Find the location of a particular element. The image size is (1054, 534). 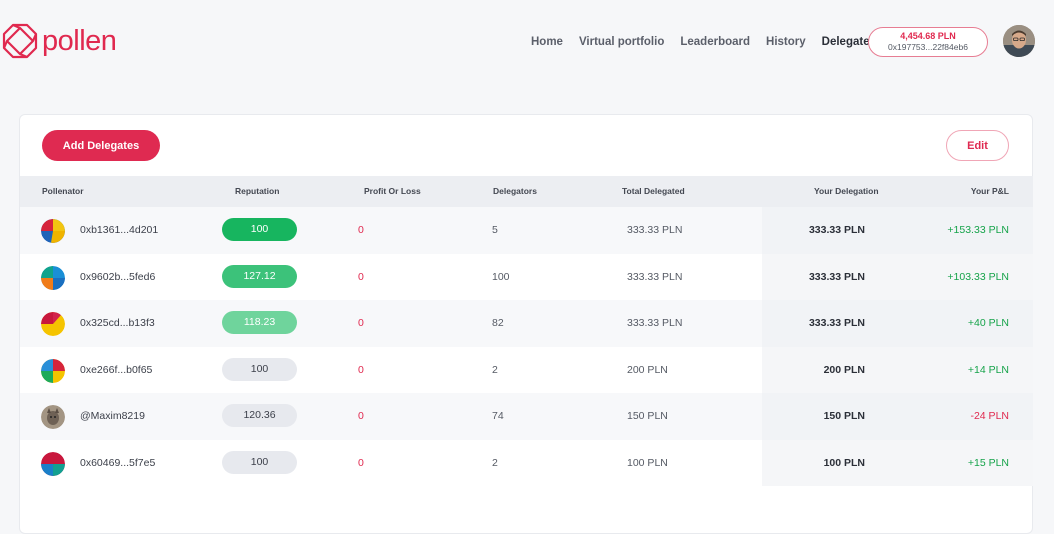

pollenator-name: 0x9602b...5fed6 is located at coordinates (117, 277).